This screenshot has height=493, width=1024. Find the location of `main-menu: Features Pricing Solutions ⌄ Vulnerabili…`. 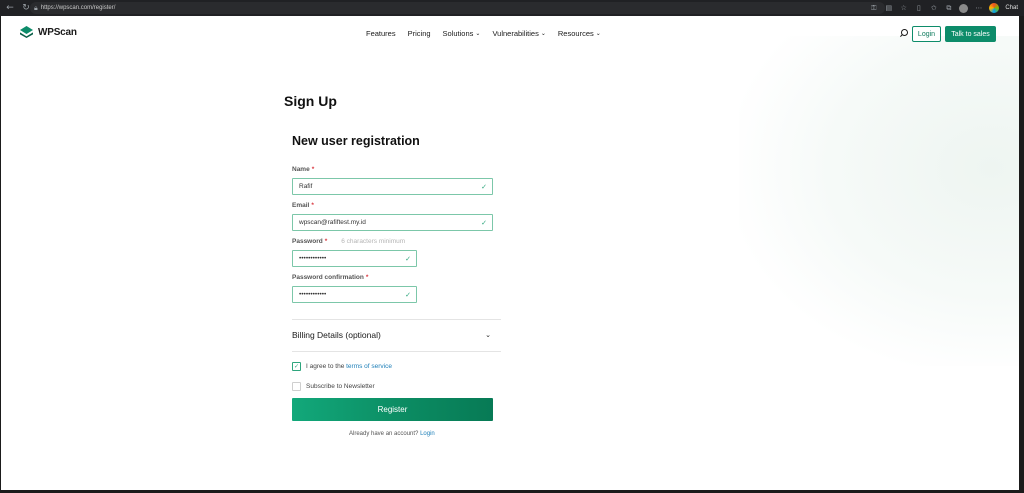

main-menu: Features Pricing Solutions ⌄ Vulnerabili… is located at coordinates (483, 33).